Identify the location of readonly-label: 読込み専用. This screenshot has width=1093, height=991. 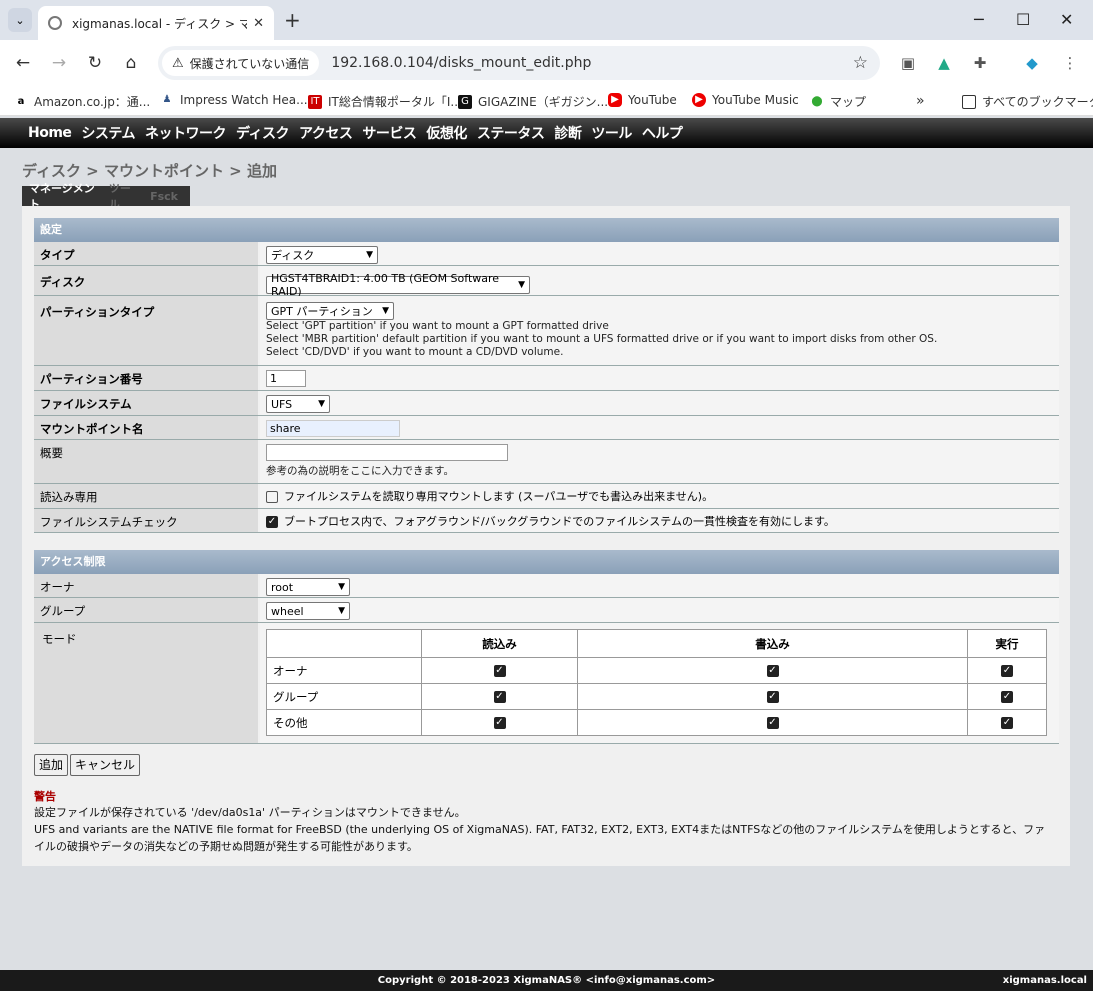
(146, 496).